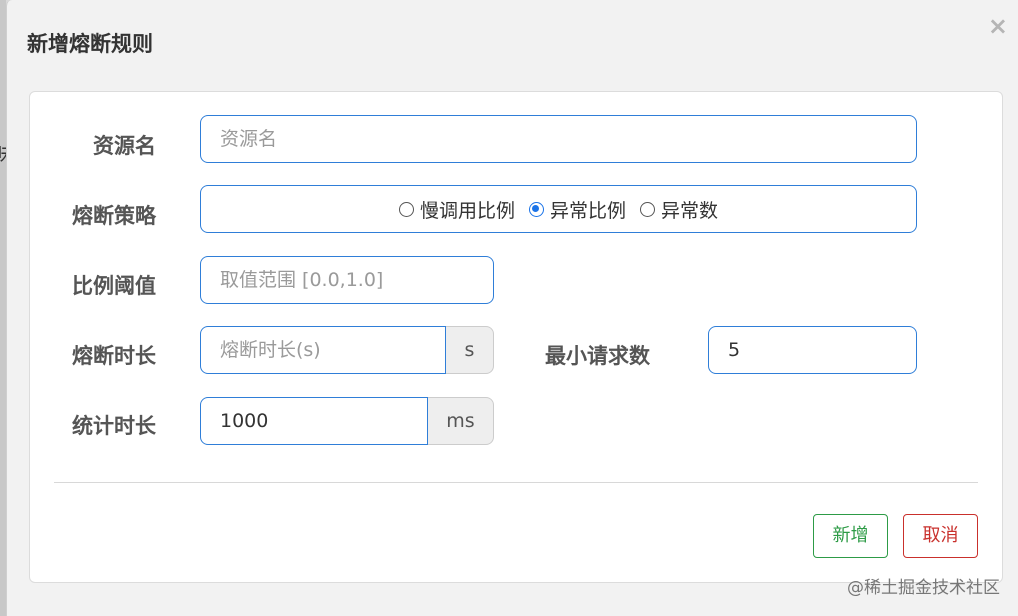 The width and height of the screenshot is (1018, 616). Describe the element at coordinates (114, 286) in the screenshot. I see `ratio-threshold-label: 比例阈值` at that location.